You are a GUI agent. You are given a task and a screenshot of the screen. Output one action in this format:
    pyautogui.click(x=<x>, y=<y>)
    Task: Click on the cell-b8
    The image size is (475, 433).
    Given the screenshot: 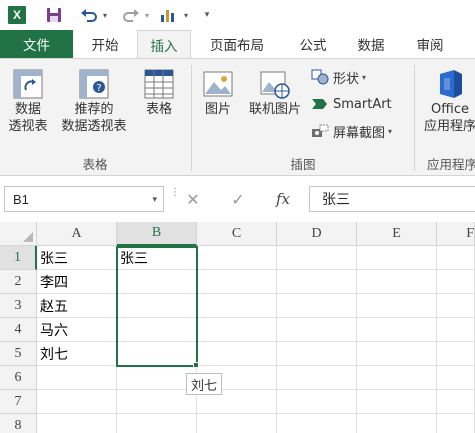 What is the action you would take?
    pyautogui.click(x=157, y=423)
    